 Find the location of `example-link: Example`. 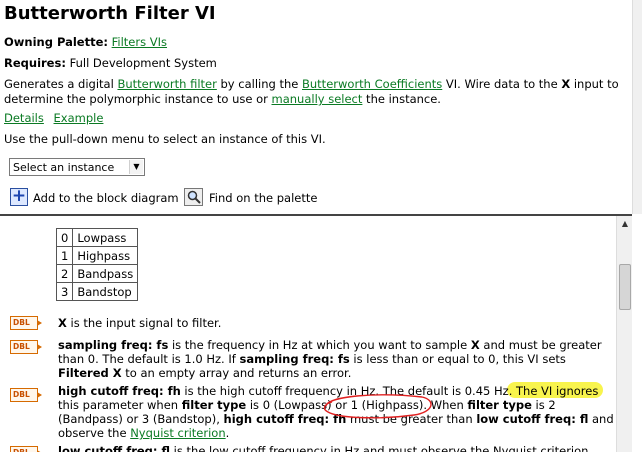

example-link: Example is located at coordinates (79, 118).